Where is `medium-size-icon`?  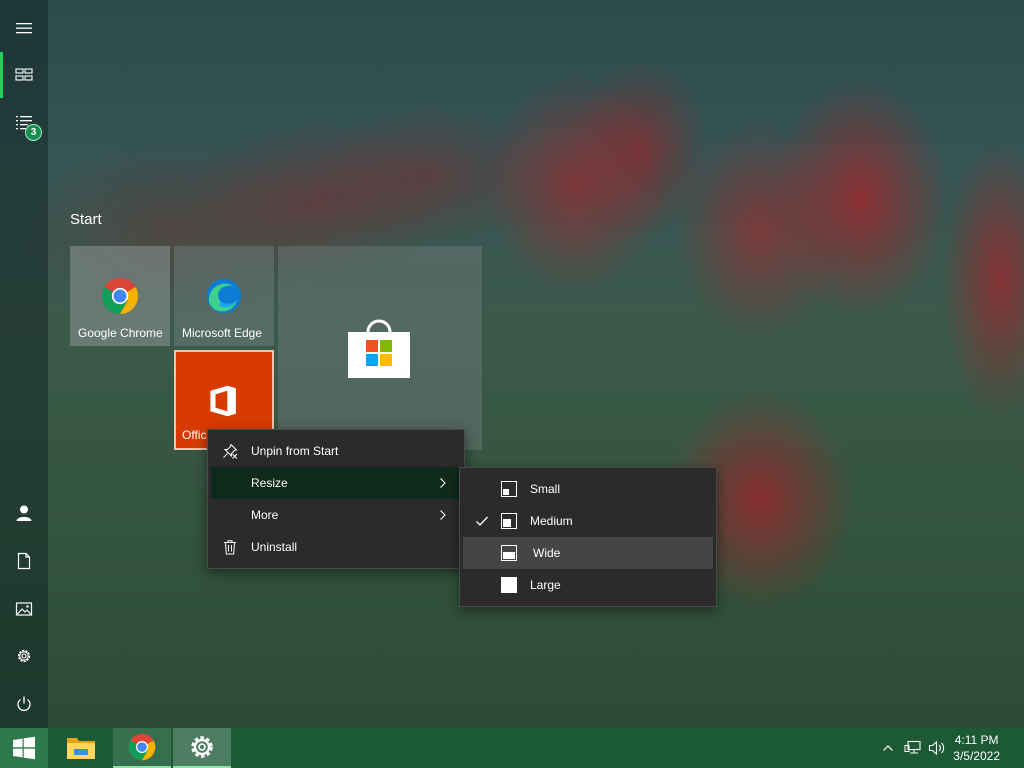 medium-size-icon is located at coordinates (509, 521).